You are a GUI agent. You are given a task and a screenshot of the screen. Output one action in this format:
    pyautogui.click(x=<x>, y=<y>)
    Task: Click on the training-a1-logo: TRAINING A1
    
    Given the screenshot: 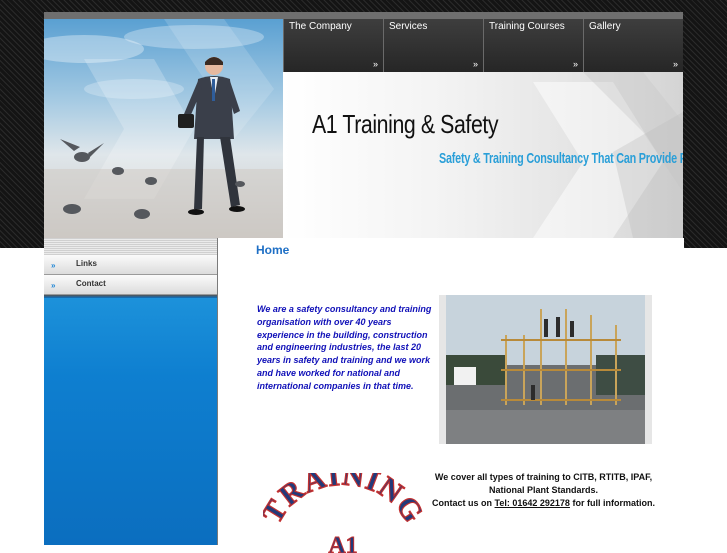 What is the action you would take?
    pyautogui.click(x=343, y=513)
    